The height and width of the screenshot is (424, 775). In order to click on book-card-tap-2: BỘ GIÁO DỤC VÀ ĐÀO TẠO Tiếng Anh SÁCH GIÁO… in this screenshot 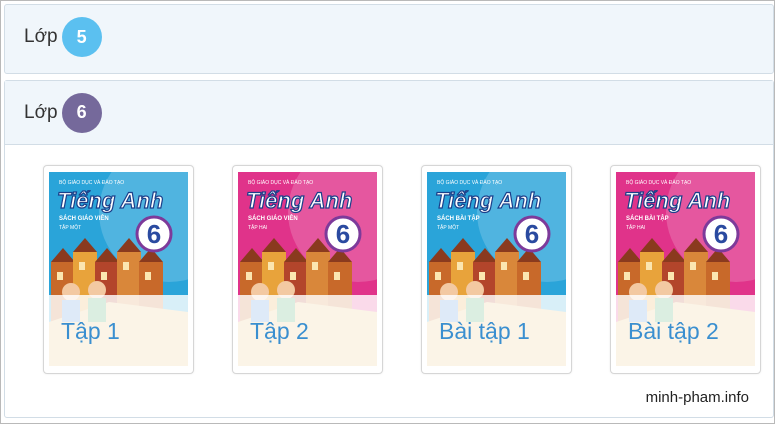, I will do `click(307, 269)`.